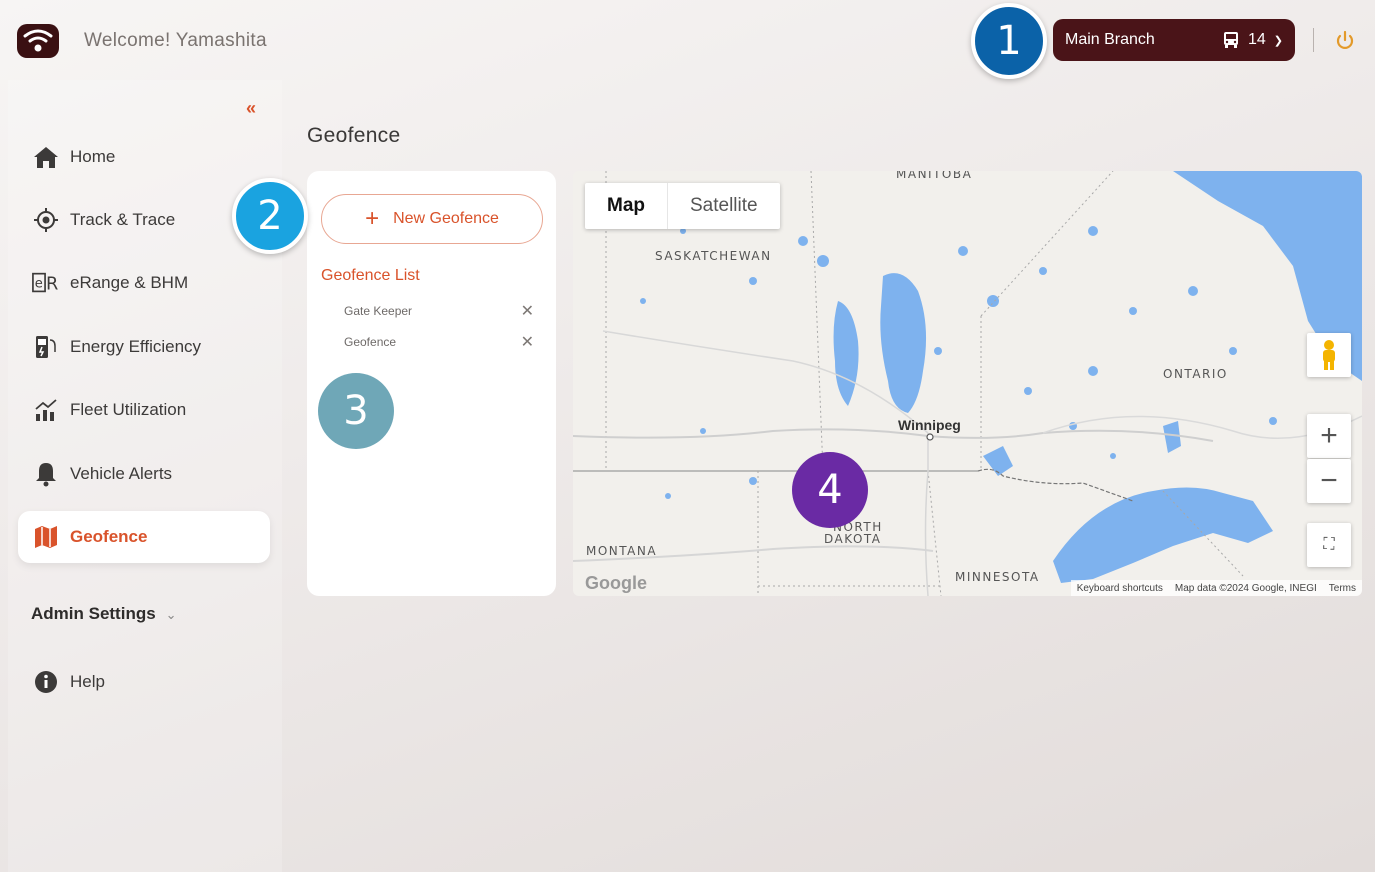 The height and width of the screenshot is (872, 1375). I want to click on map-type-map: Map, so click(626, 206).